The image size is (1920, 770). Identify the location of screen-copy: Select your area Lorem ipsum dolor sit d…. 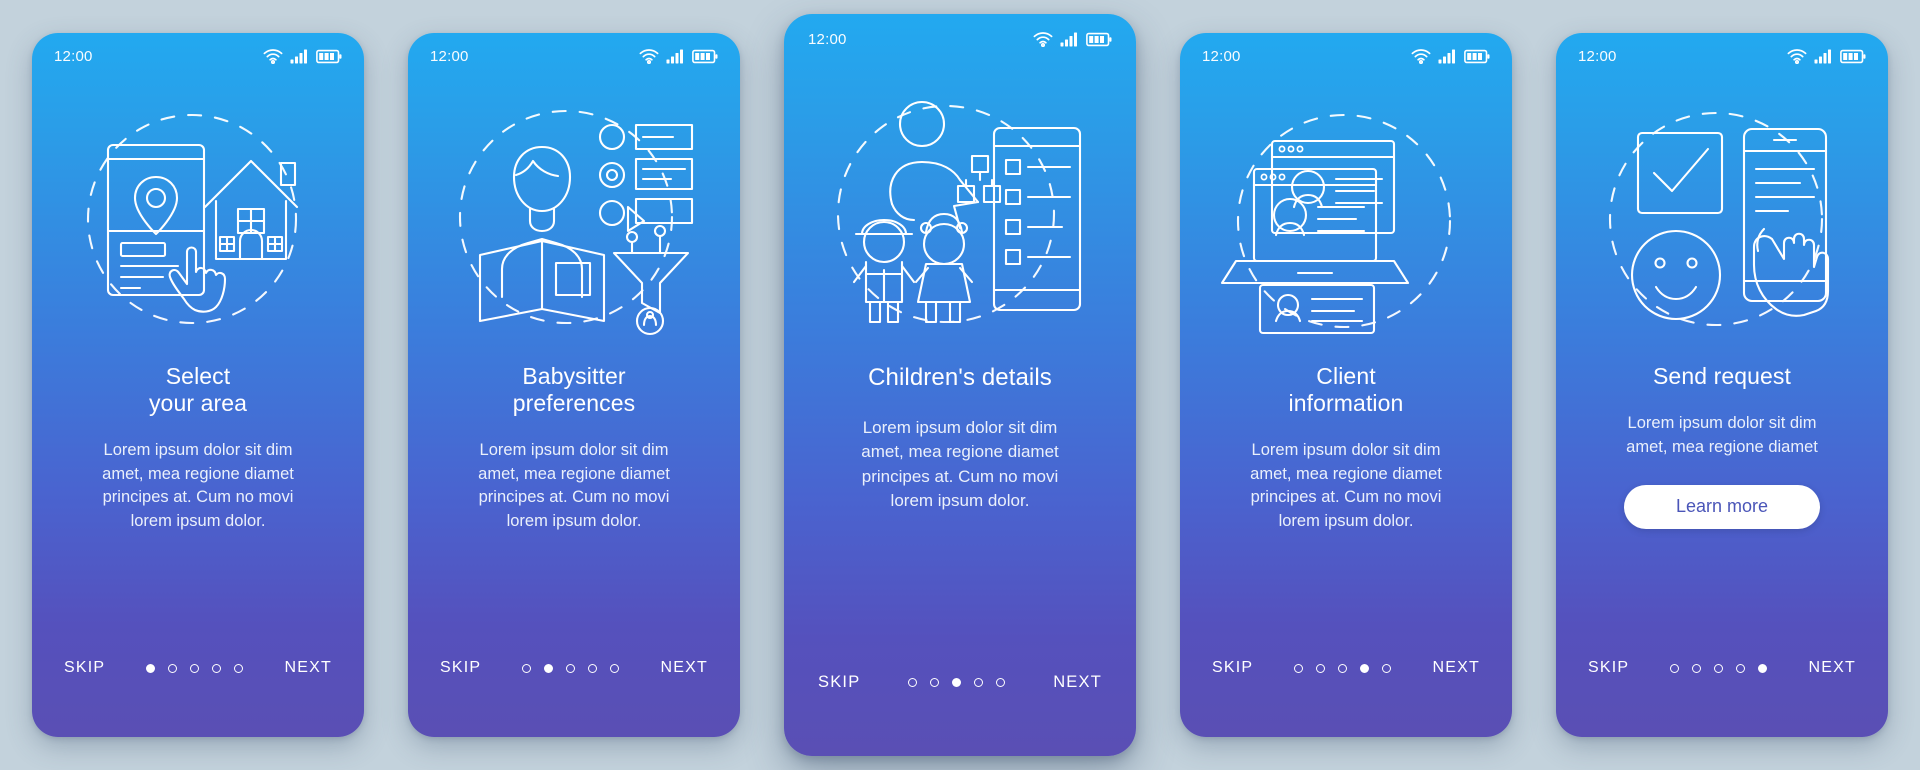
(198, 448).